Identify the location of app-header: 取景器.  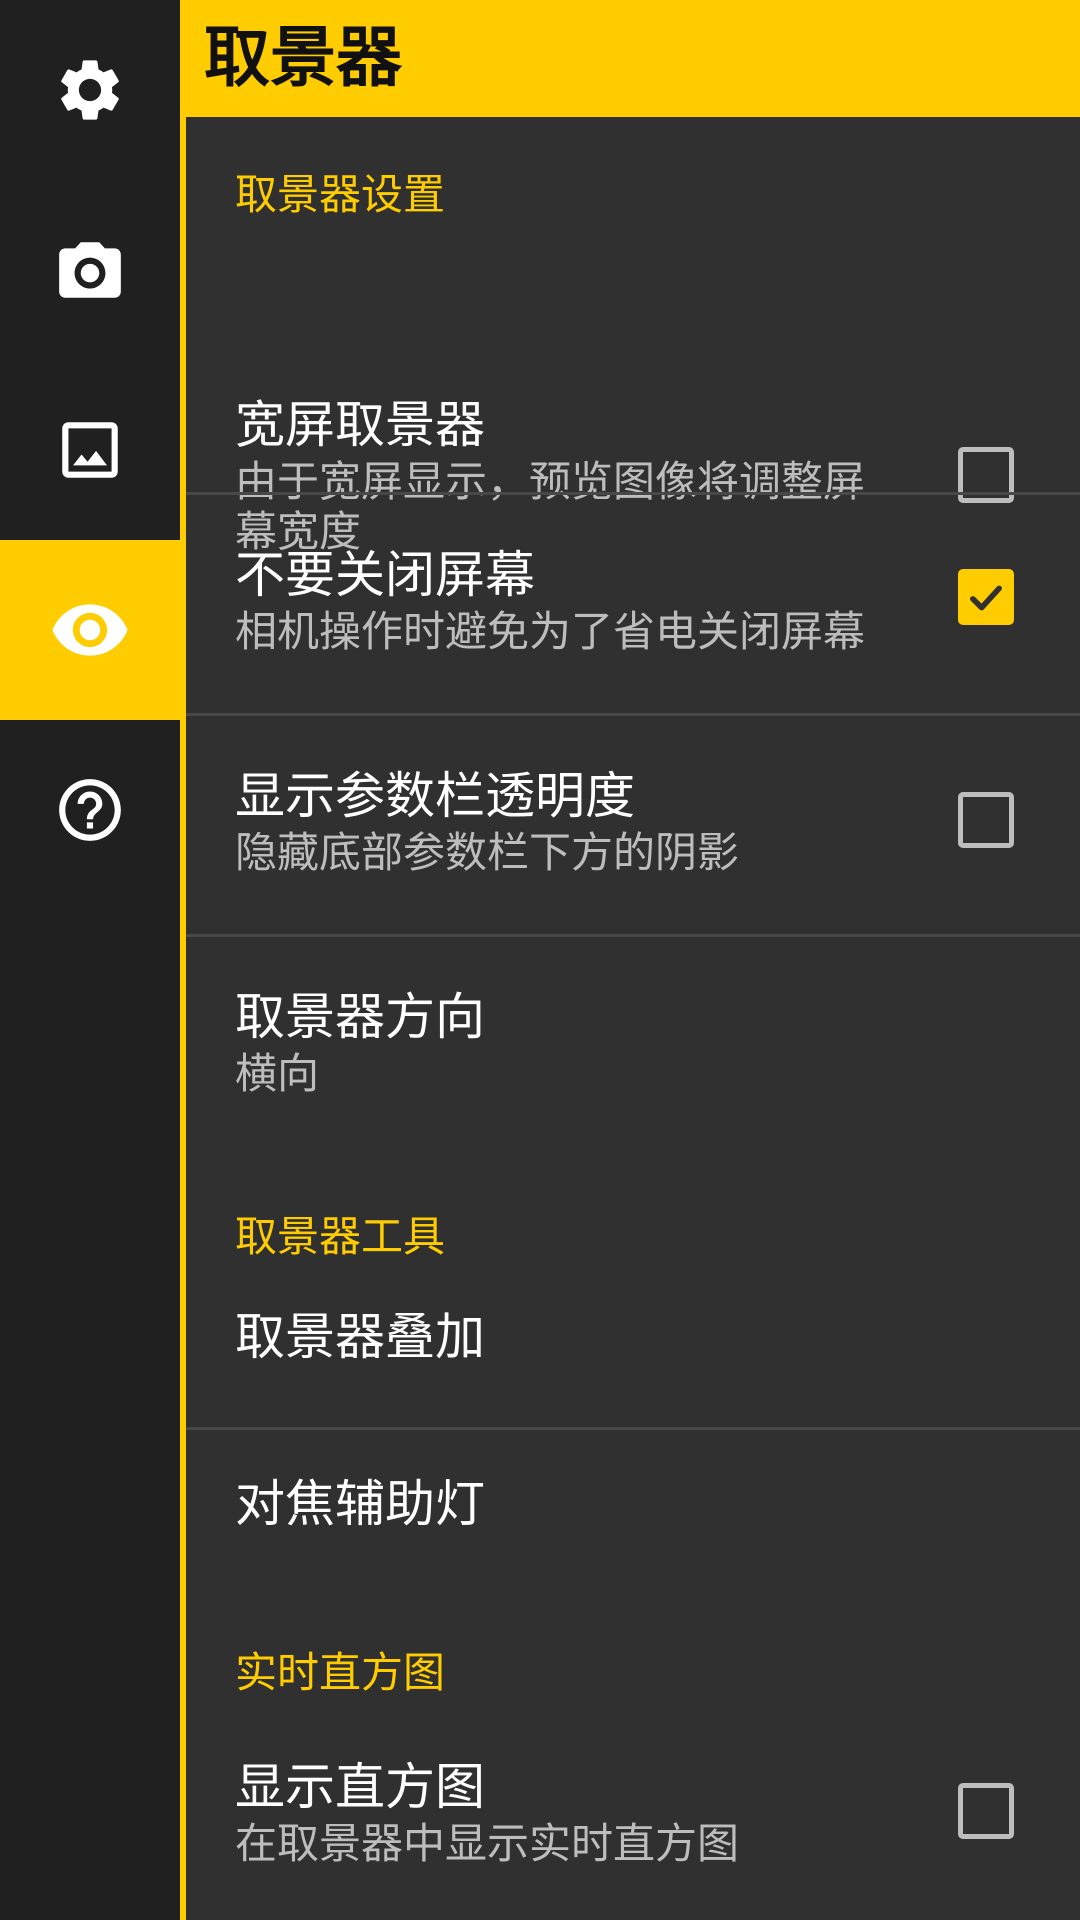
(633, 58).